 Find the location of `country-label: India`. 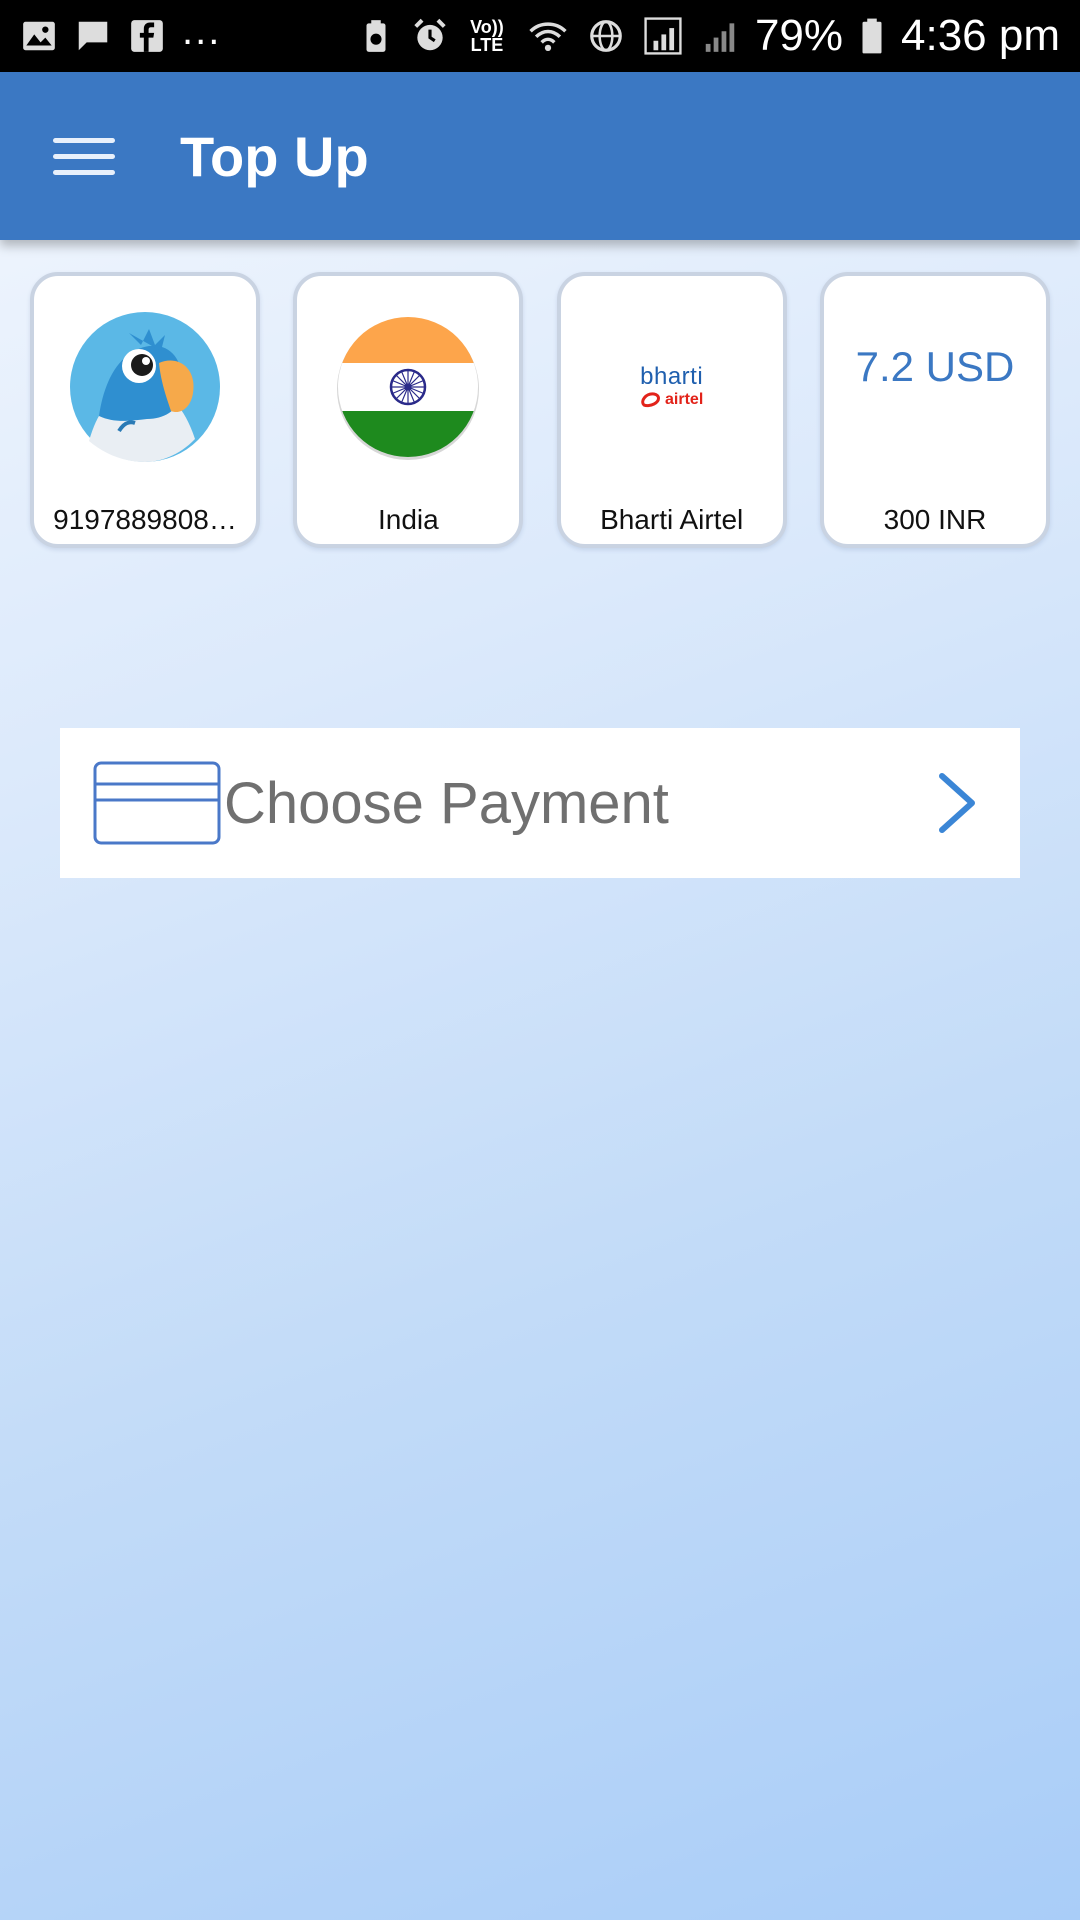

country-label: India is located at coordinates (408, 519).